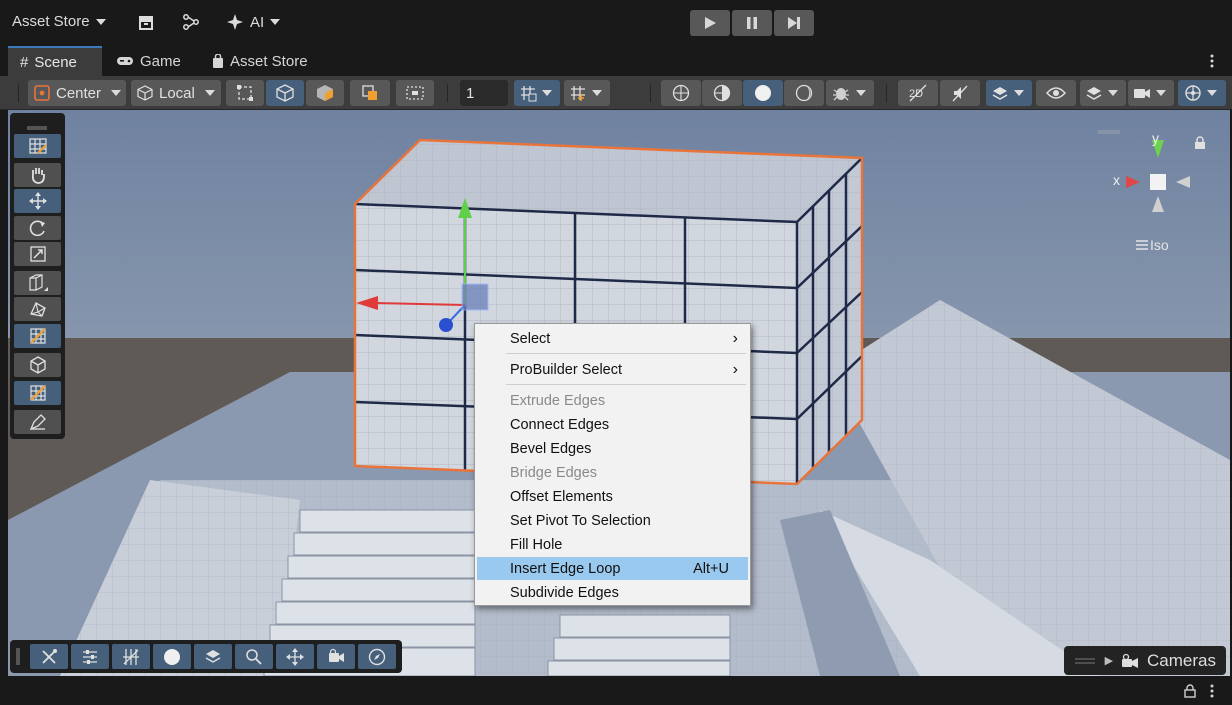 Image resolution: width=1232 pixels, height=705 pixels. What do you see at coordinates (587, 93) in the screenshot?
I see `increment-snap-dropdown` at bounding box center [587, 93].